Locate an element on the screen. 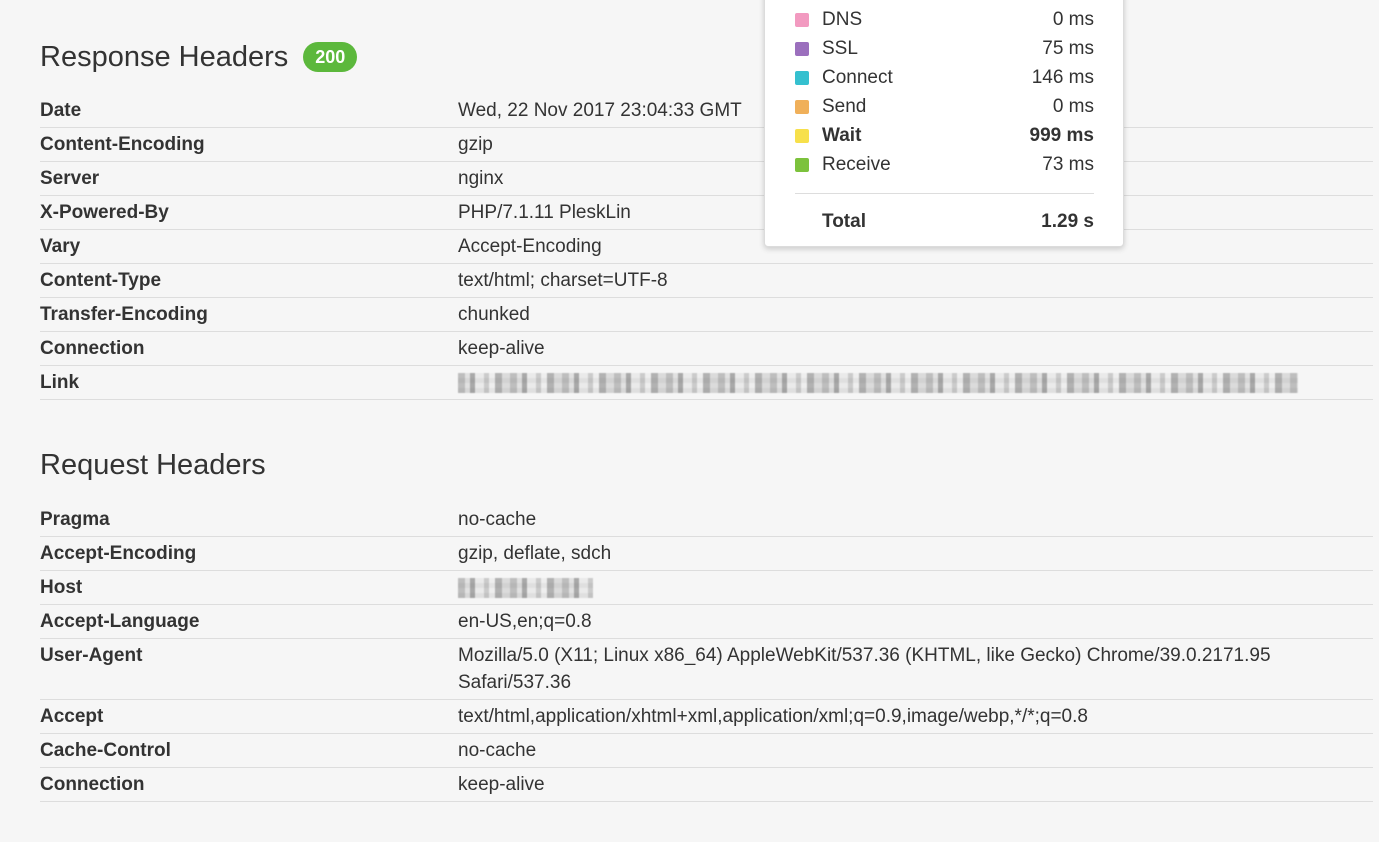 This screenshot has width=1379, height=842. header-value: text/html; charset=UTF-8 is located at coordinates (915, 280).